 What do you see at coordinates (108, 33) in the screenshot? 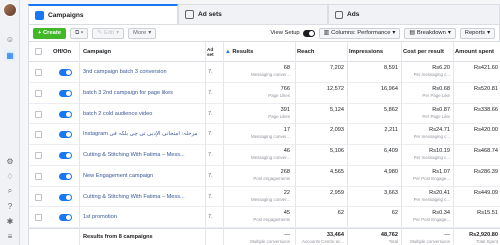
I see `edit-button: ✎ Edit ▾` at bounding box center [108, 33].